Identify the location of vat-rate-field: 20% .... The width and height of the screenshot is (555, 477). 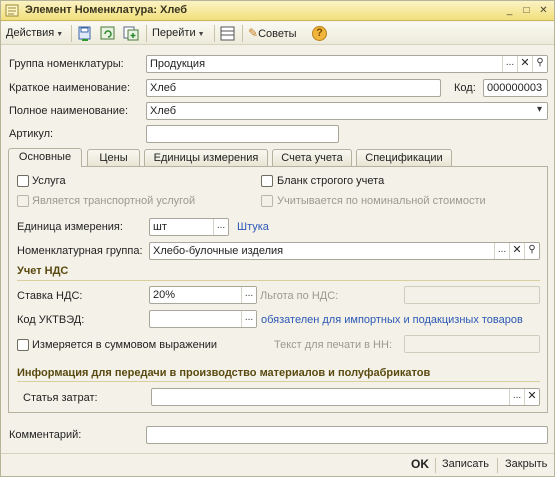
(203, 295).